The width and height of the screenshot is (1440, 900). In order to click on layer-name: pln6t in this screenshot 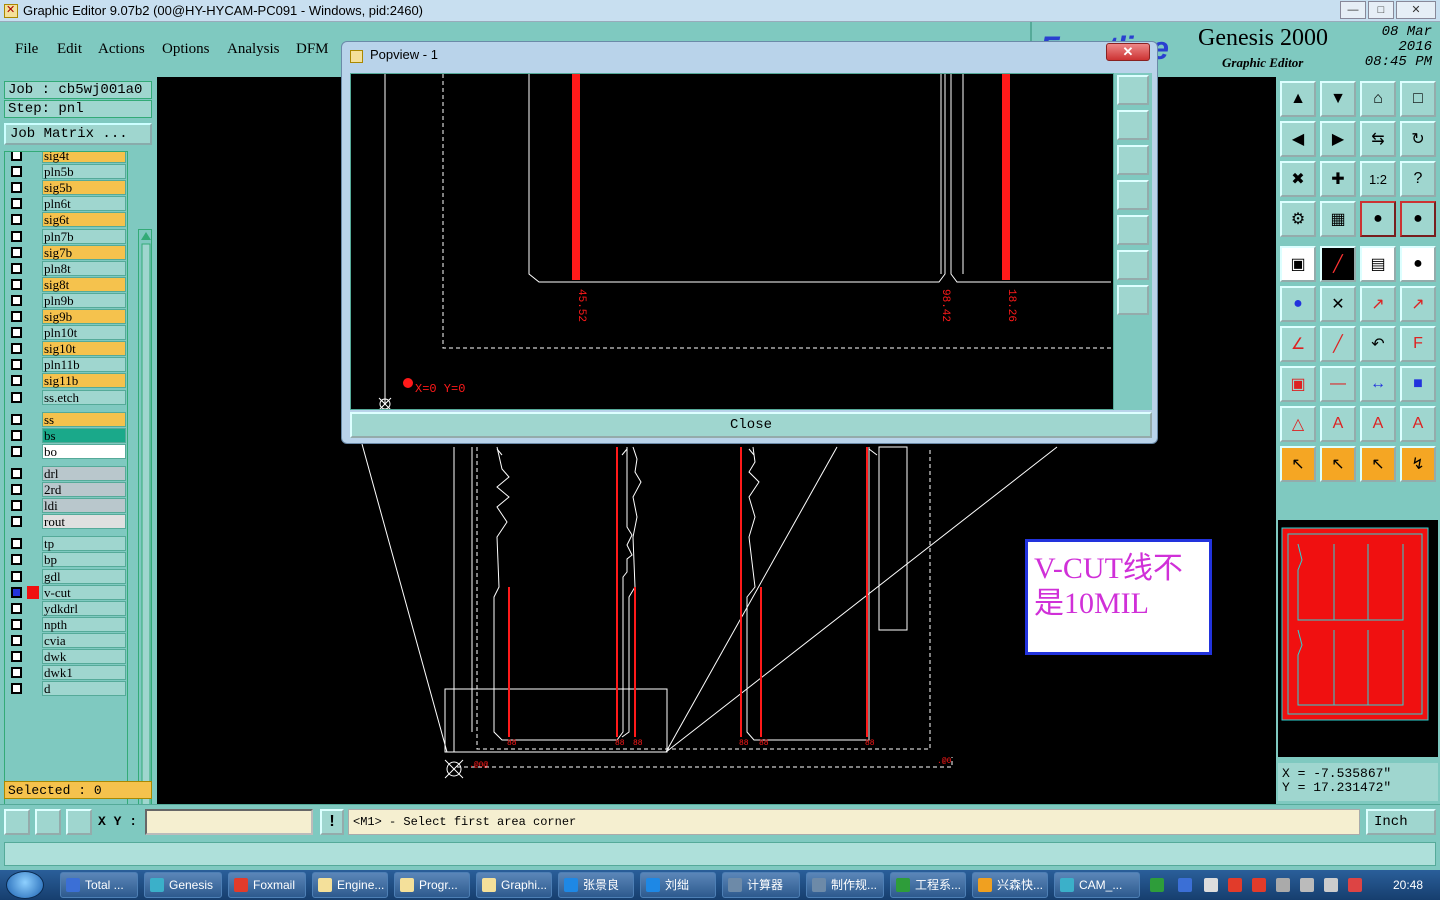, I will do `click(84, 204)`.